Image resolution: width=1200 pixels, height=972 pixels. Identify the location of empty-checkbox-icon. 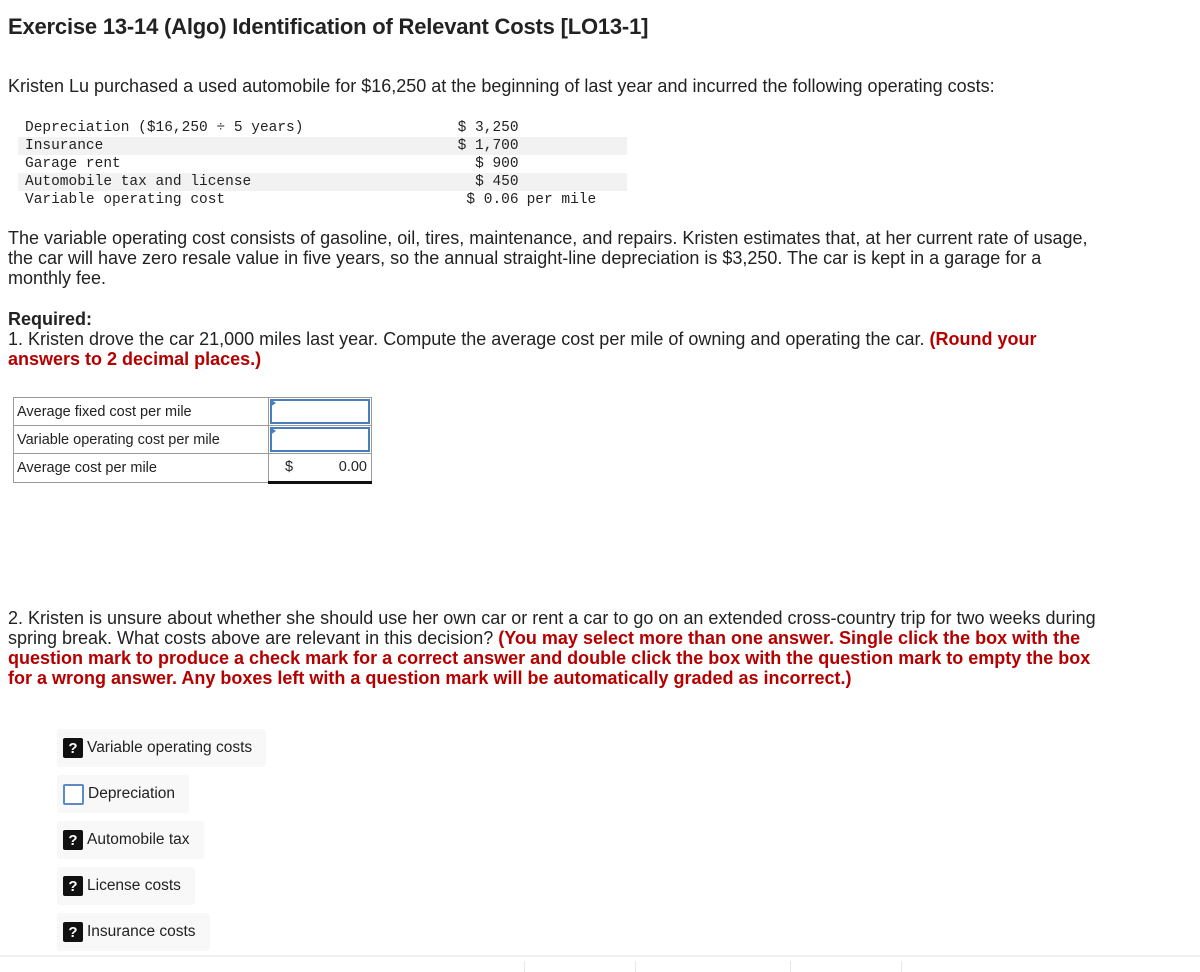
(73, 794).